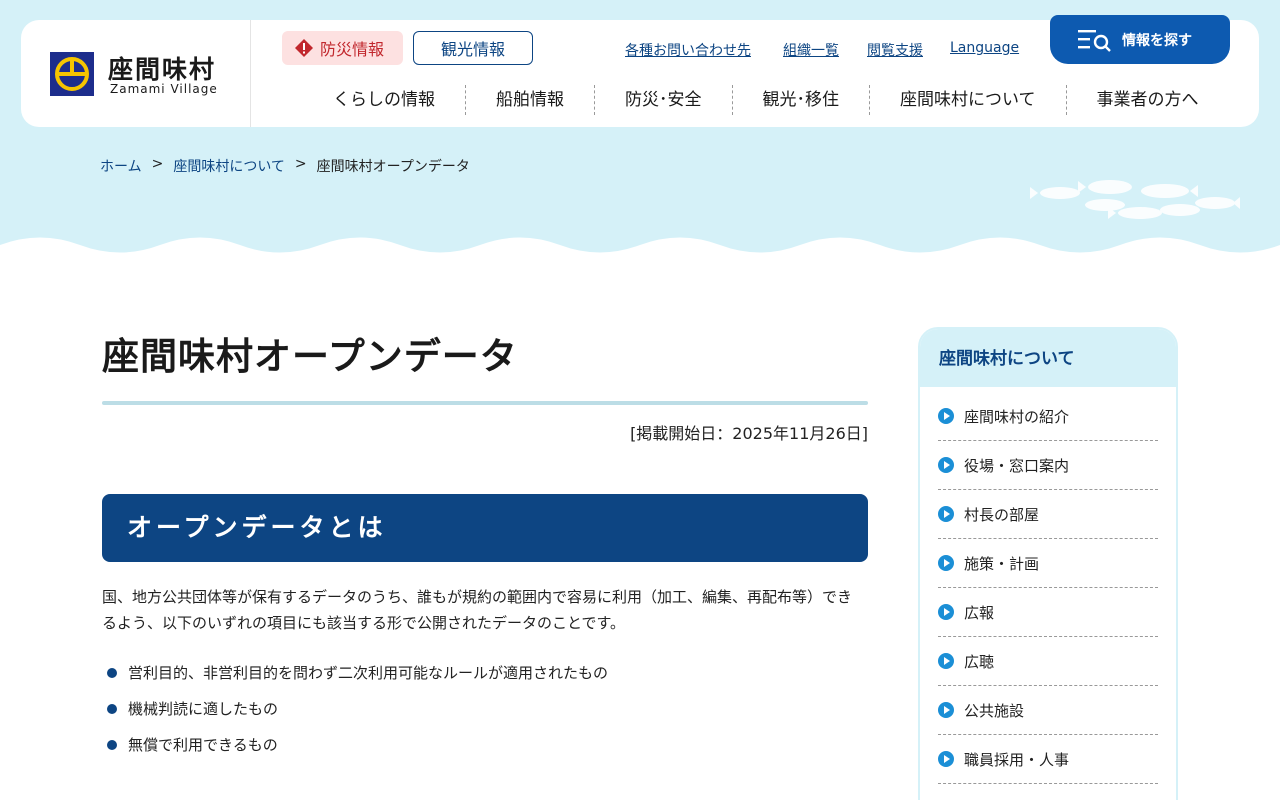  What do you see at coordinates (1017, 759) in the screenshot?
I see `sidebar-item-label: 職員採用・人事` at bounding box center [1017, 759].